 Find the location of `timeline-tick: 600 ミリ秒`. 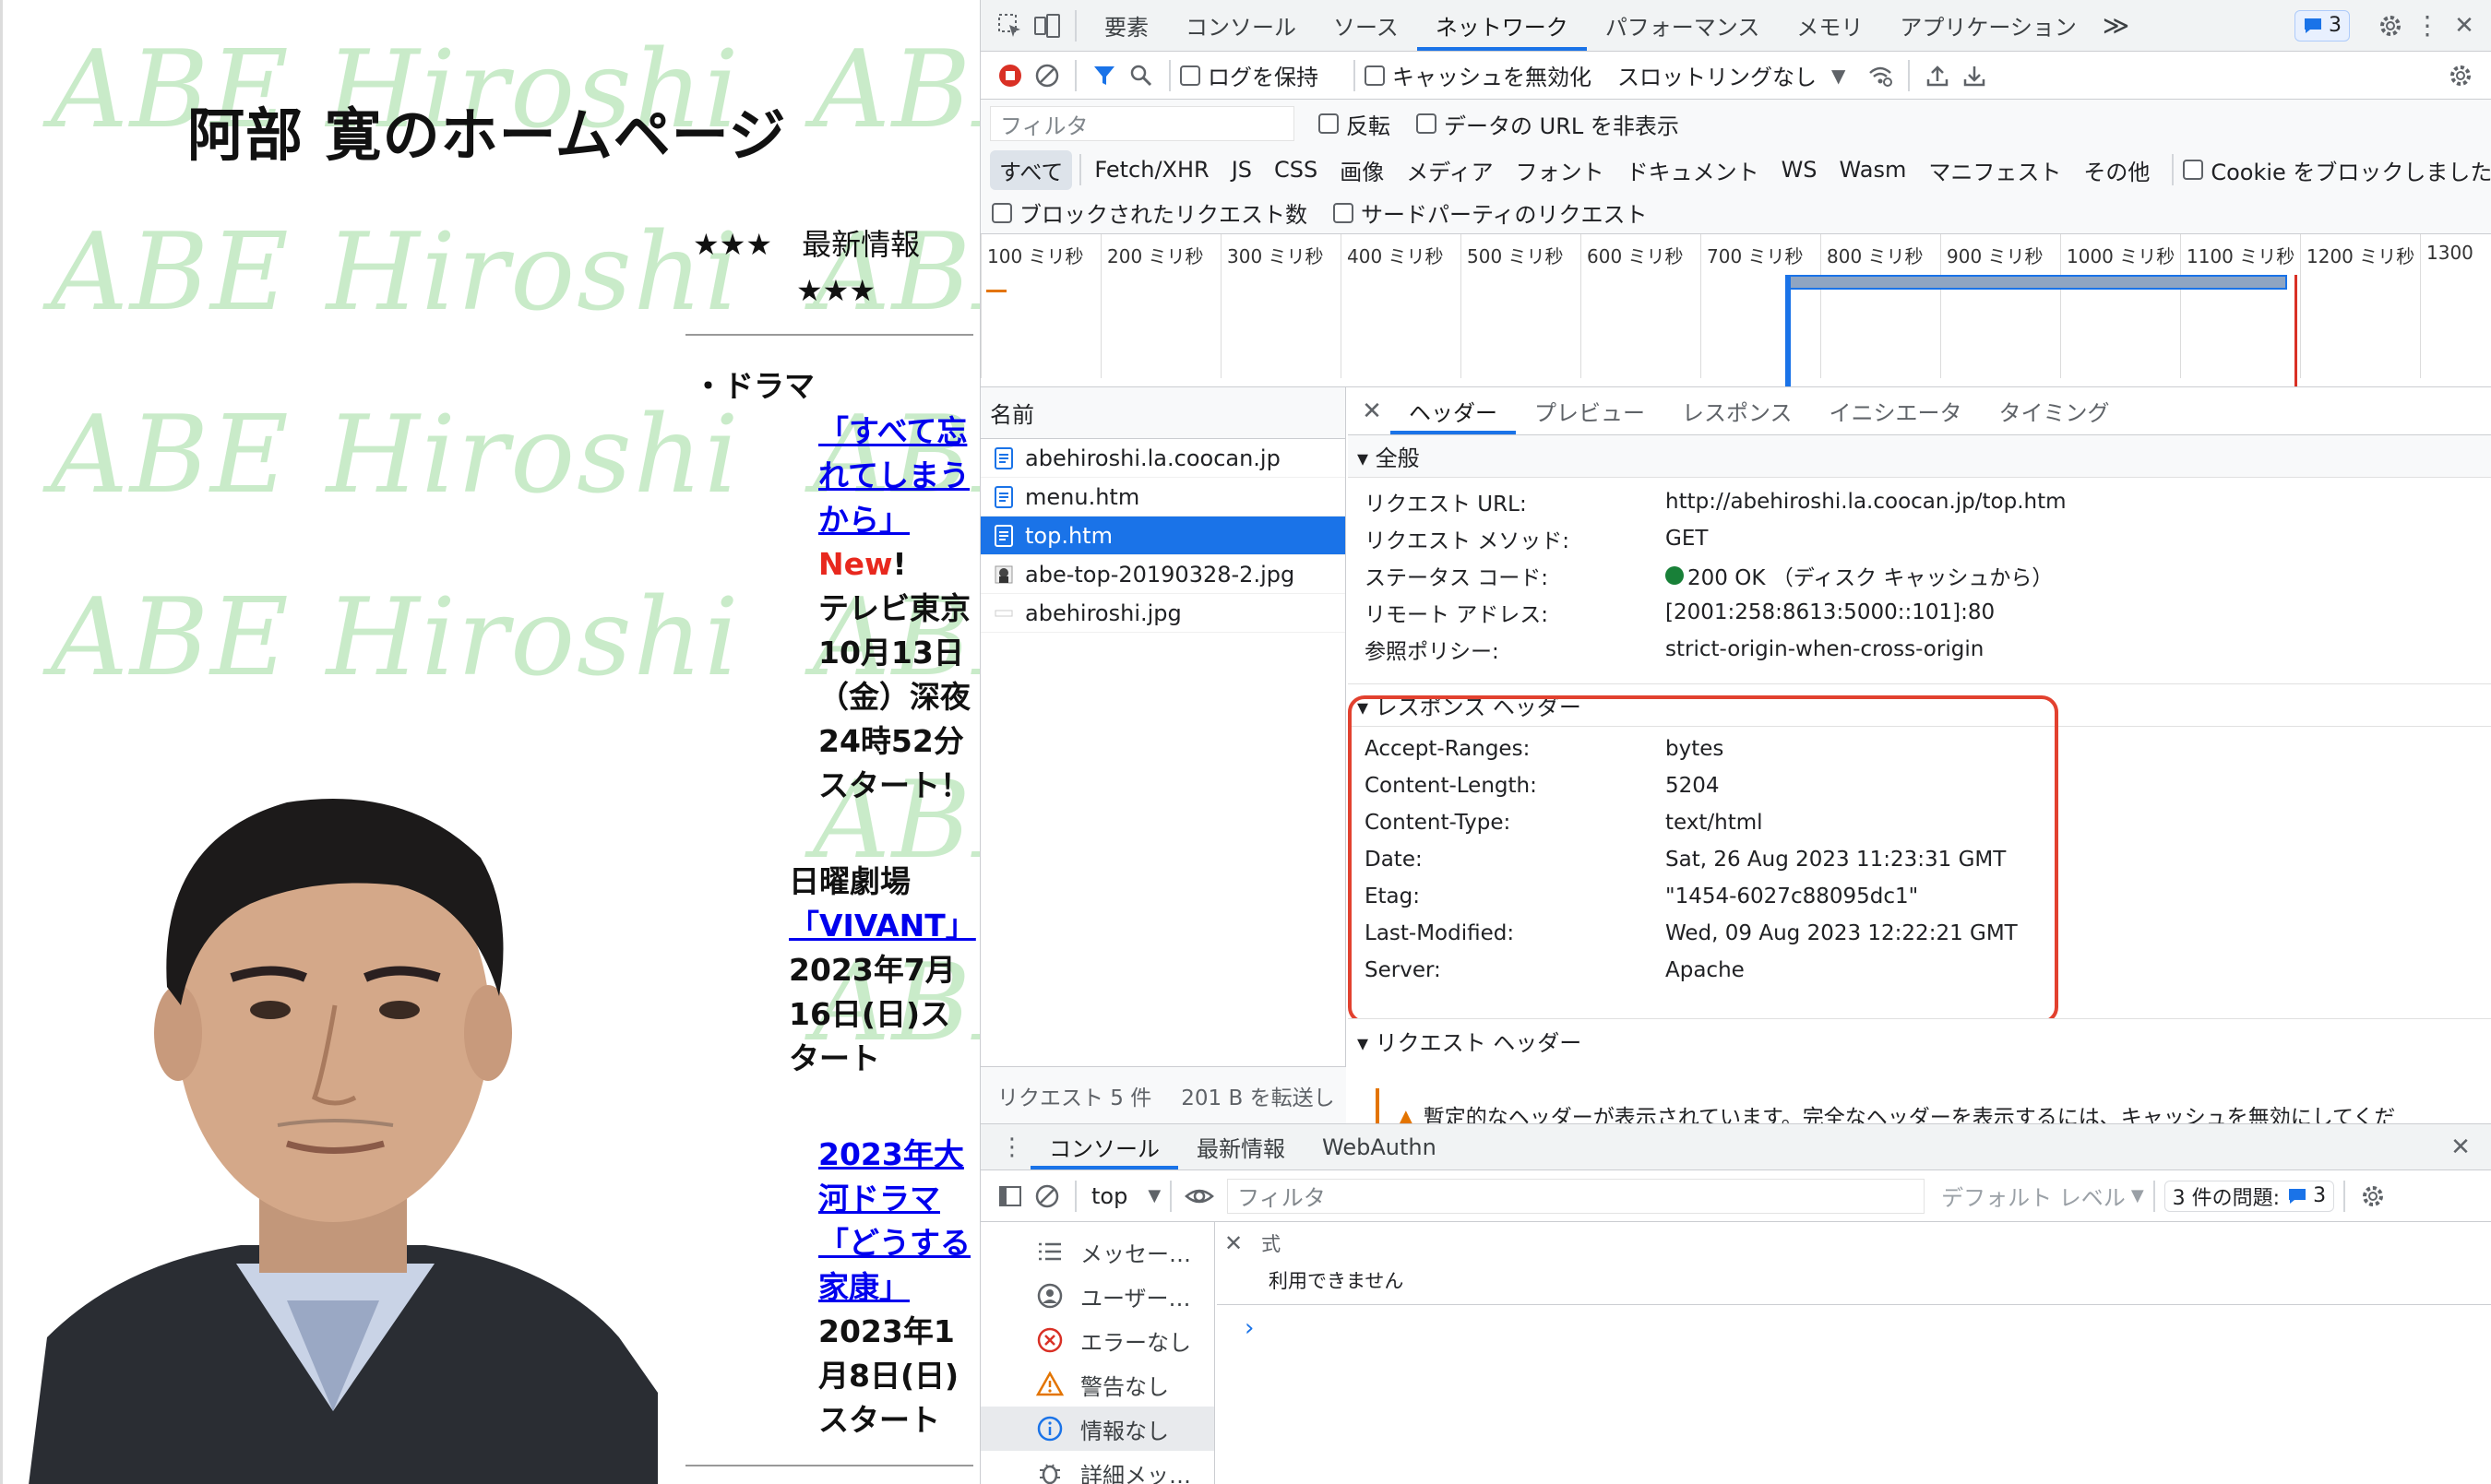

timeline-tick: 600 ミリ秒 is located at coordinates (1640, 306).